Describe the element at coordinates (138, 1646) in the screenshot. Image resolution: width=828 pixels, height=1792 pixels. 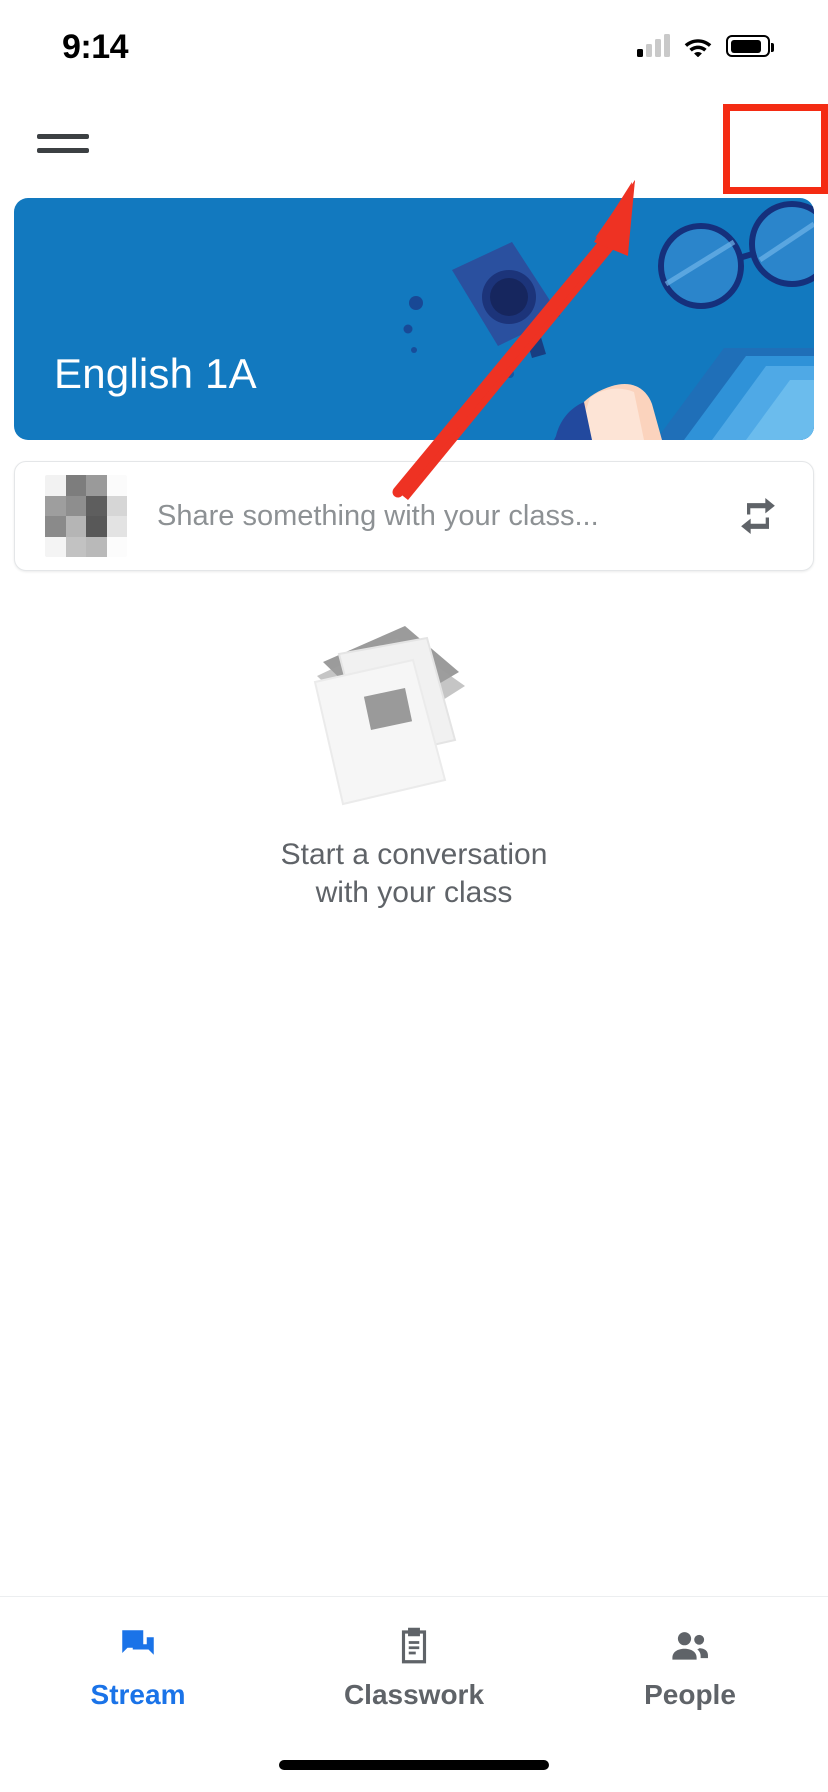
I see `stream-chat-icon` at that location.